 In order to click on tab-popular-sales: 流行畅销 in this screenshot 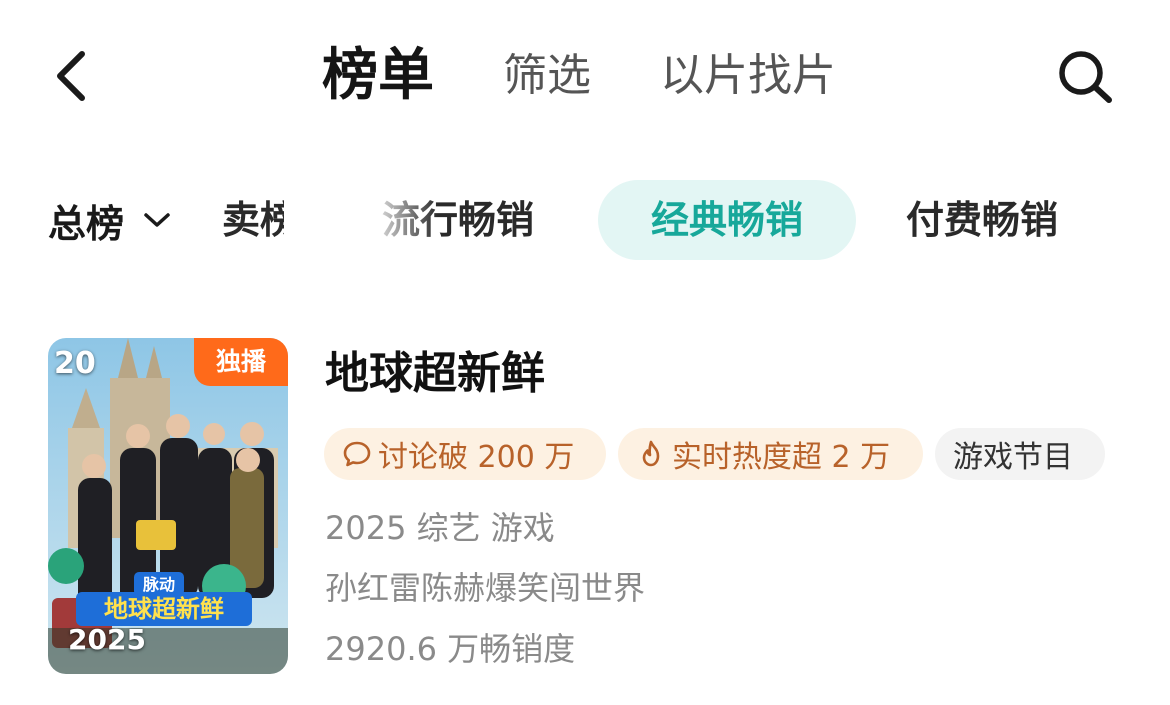, I will do `click(458, 220)`.